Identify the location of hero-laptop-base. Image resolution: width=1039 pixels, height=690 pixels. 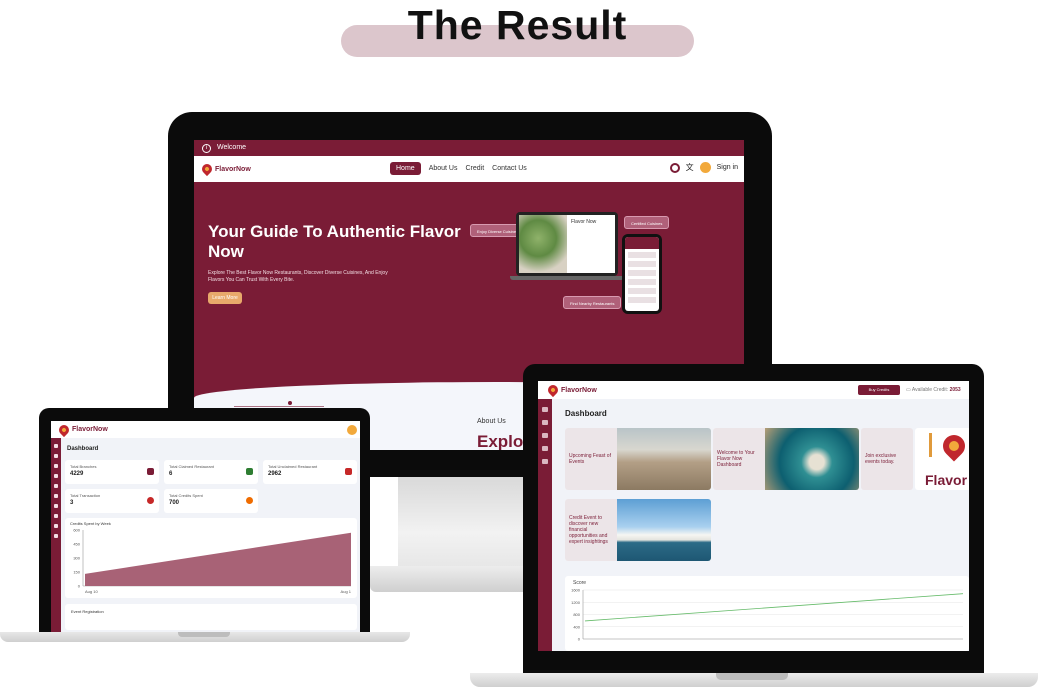
(567, 278).